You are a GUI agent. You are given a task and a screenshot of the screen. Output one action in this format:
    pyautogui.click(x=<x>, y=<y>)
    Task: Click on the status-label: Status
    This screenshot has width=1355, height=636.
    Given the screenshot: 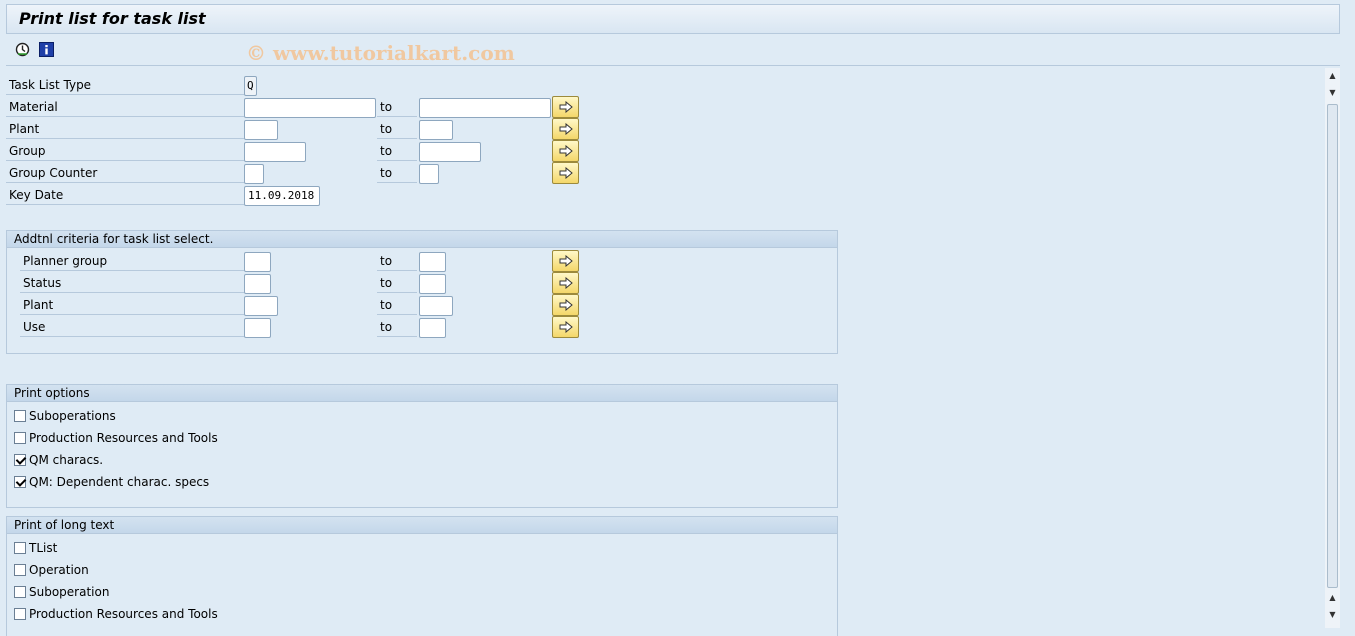 What is the action you would take?
    pyautogui.click(x=132, y=283)
    